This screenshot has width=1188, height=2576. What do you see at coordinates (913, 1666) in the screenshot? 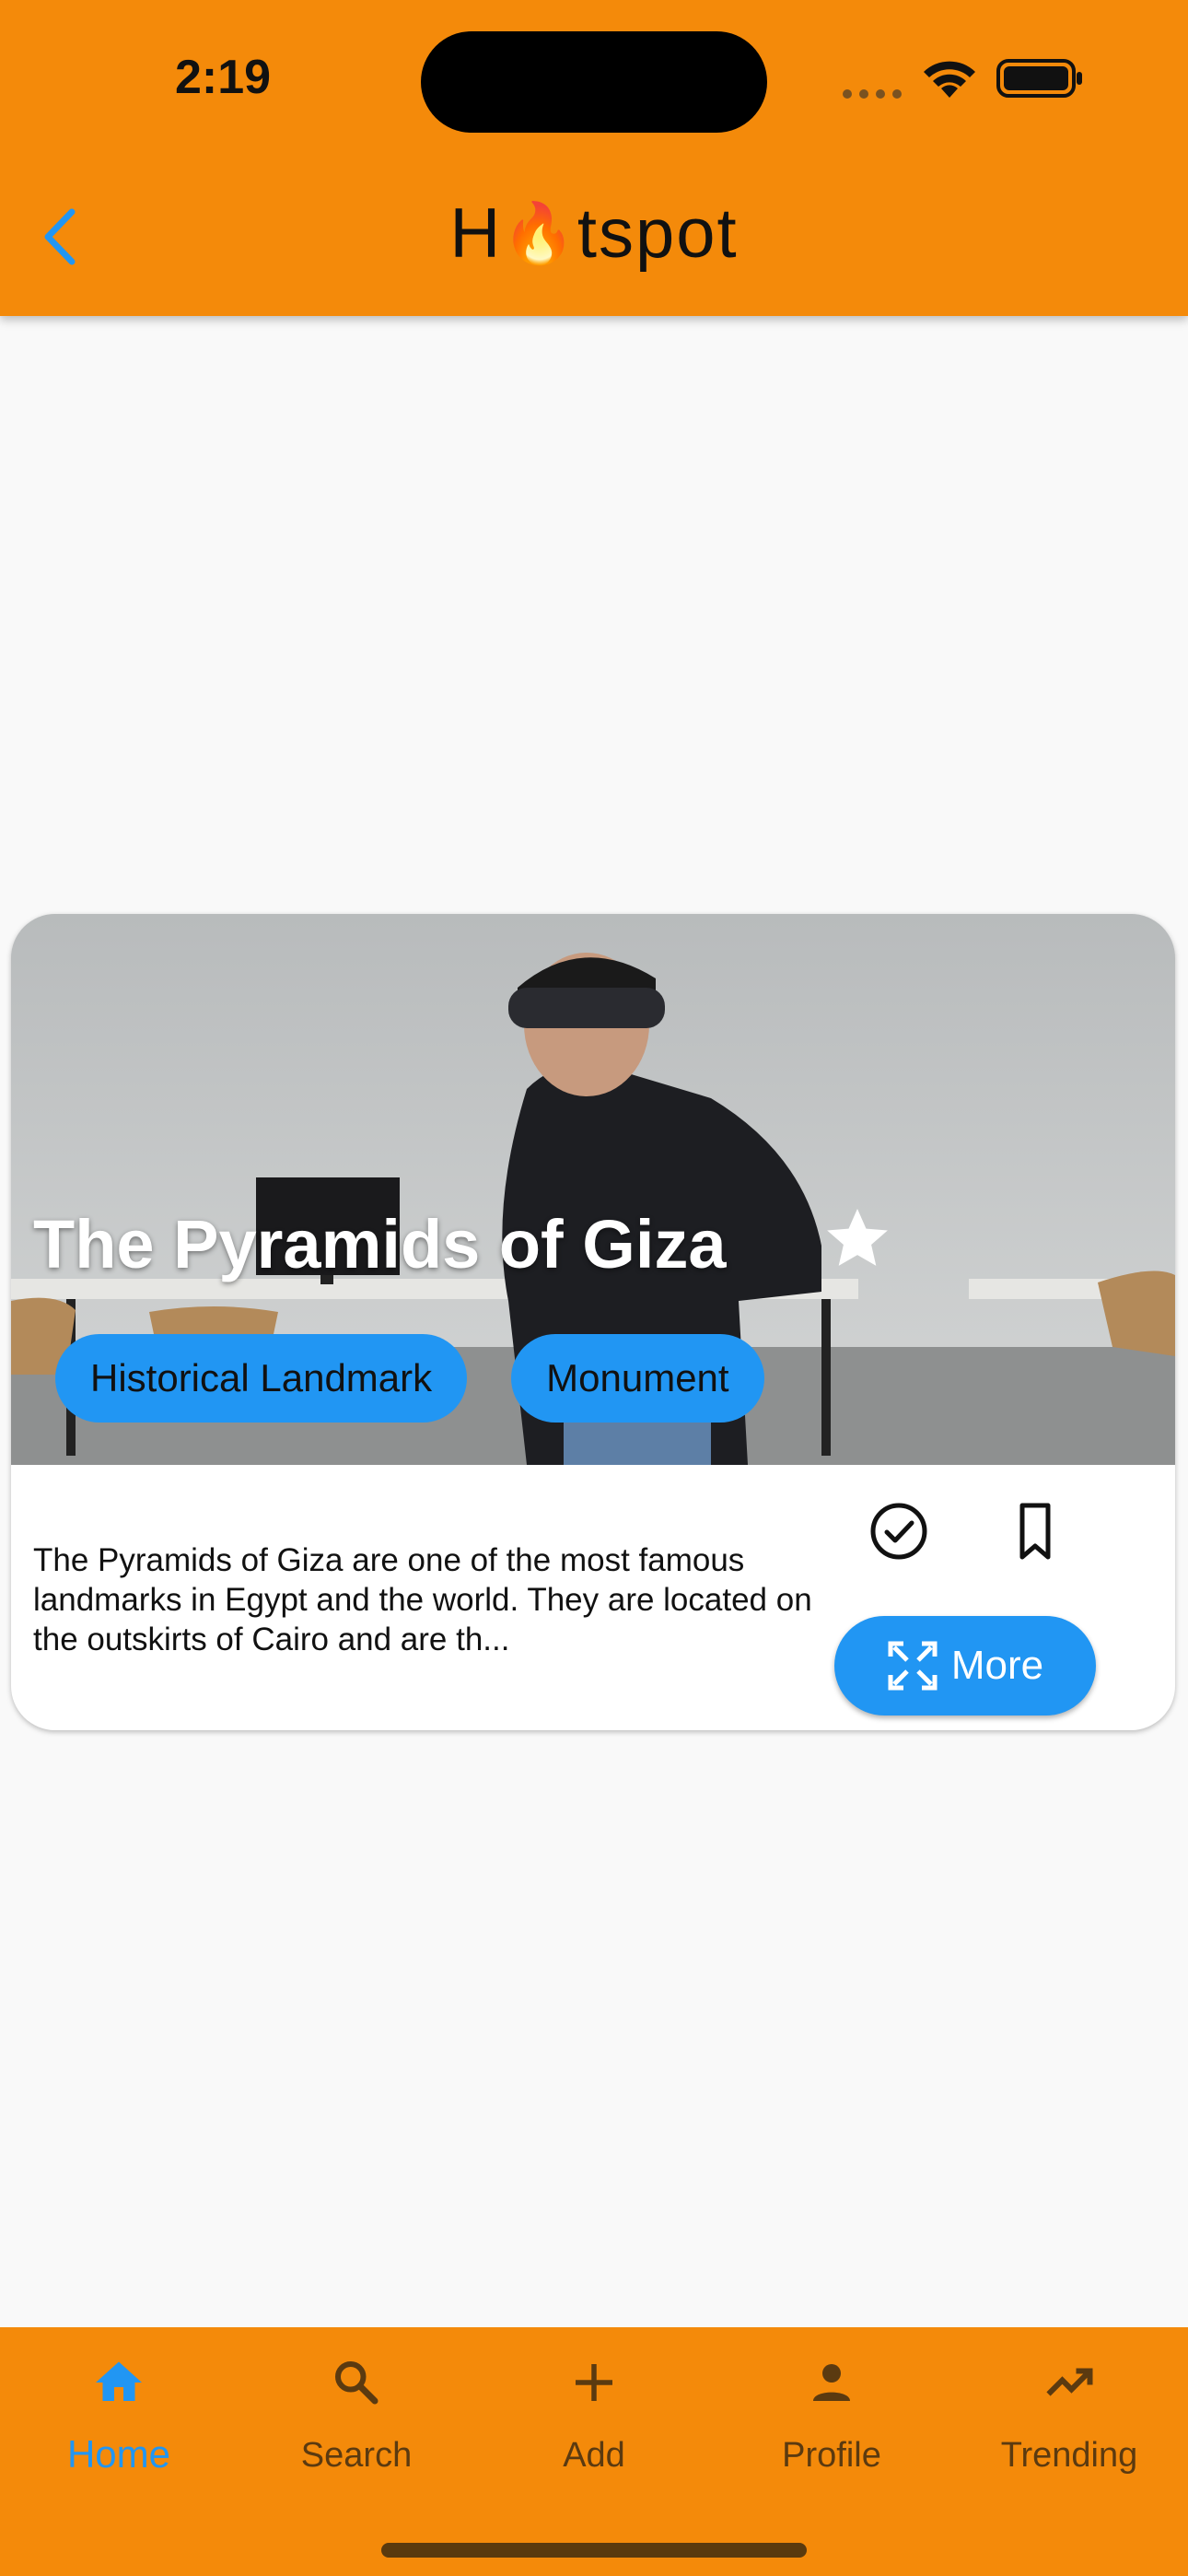
I see `fullscreen-icon` at bounding box center [913, 1666].